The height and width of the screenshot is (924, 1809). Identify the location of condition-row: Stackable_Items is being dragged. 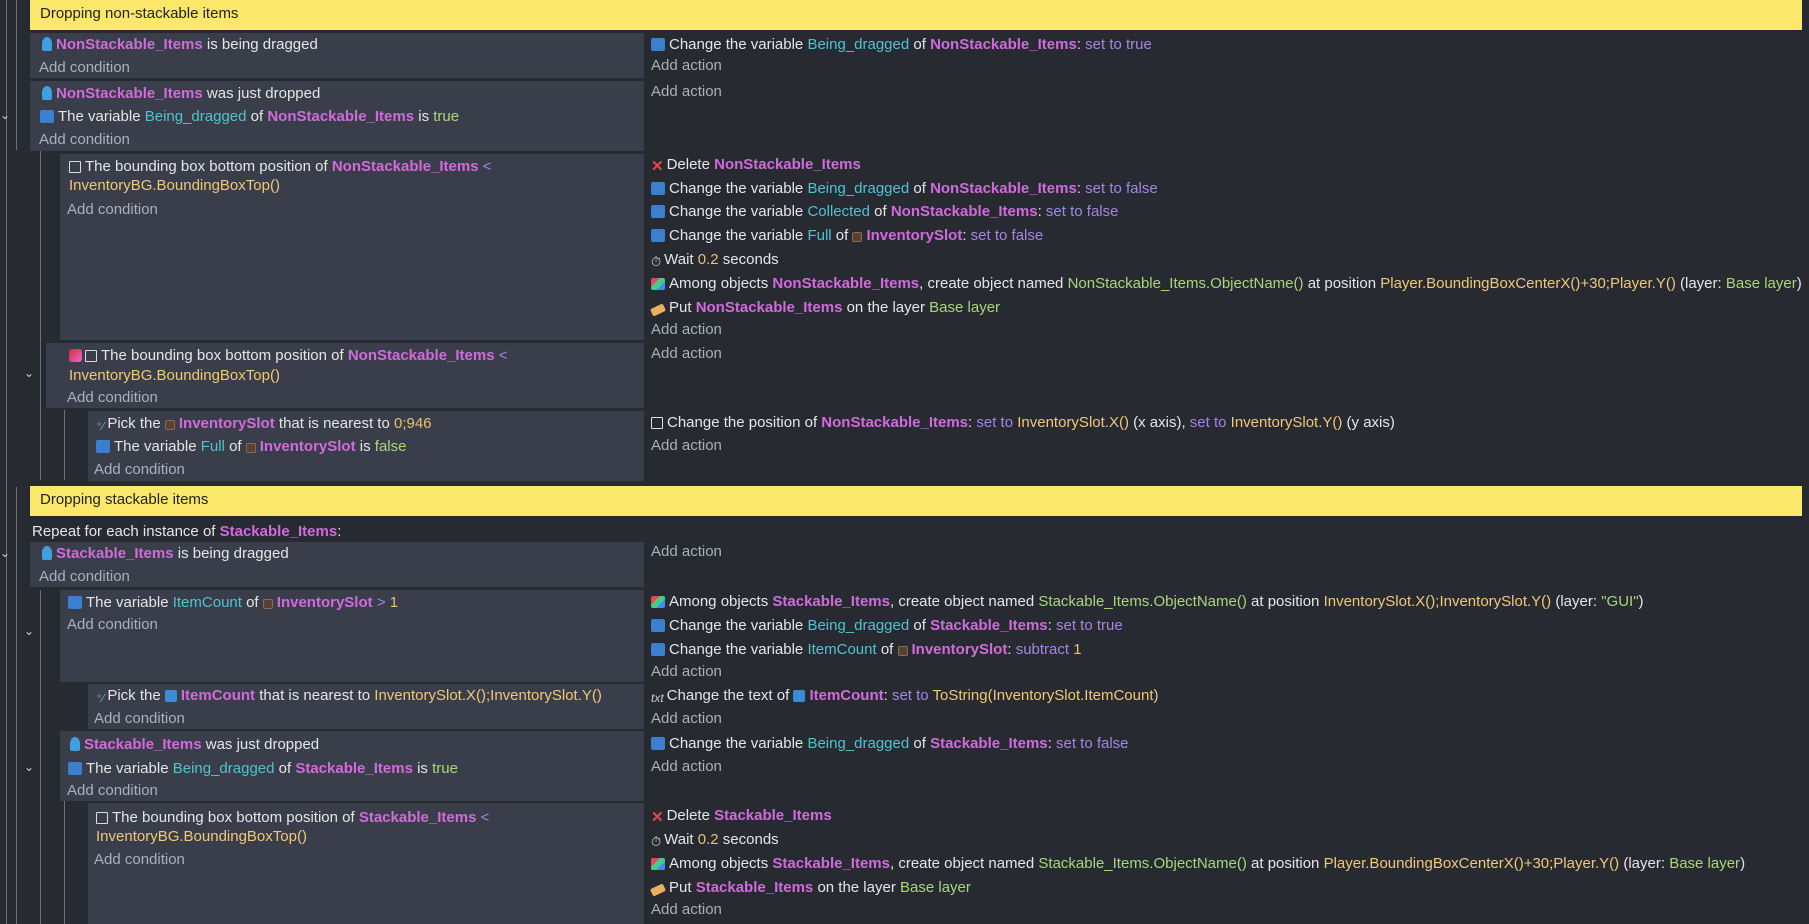
(164, 554).